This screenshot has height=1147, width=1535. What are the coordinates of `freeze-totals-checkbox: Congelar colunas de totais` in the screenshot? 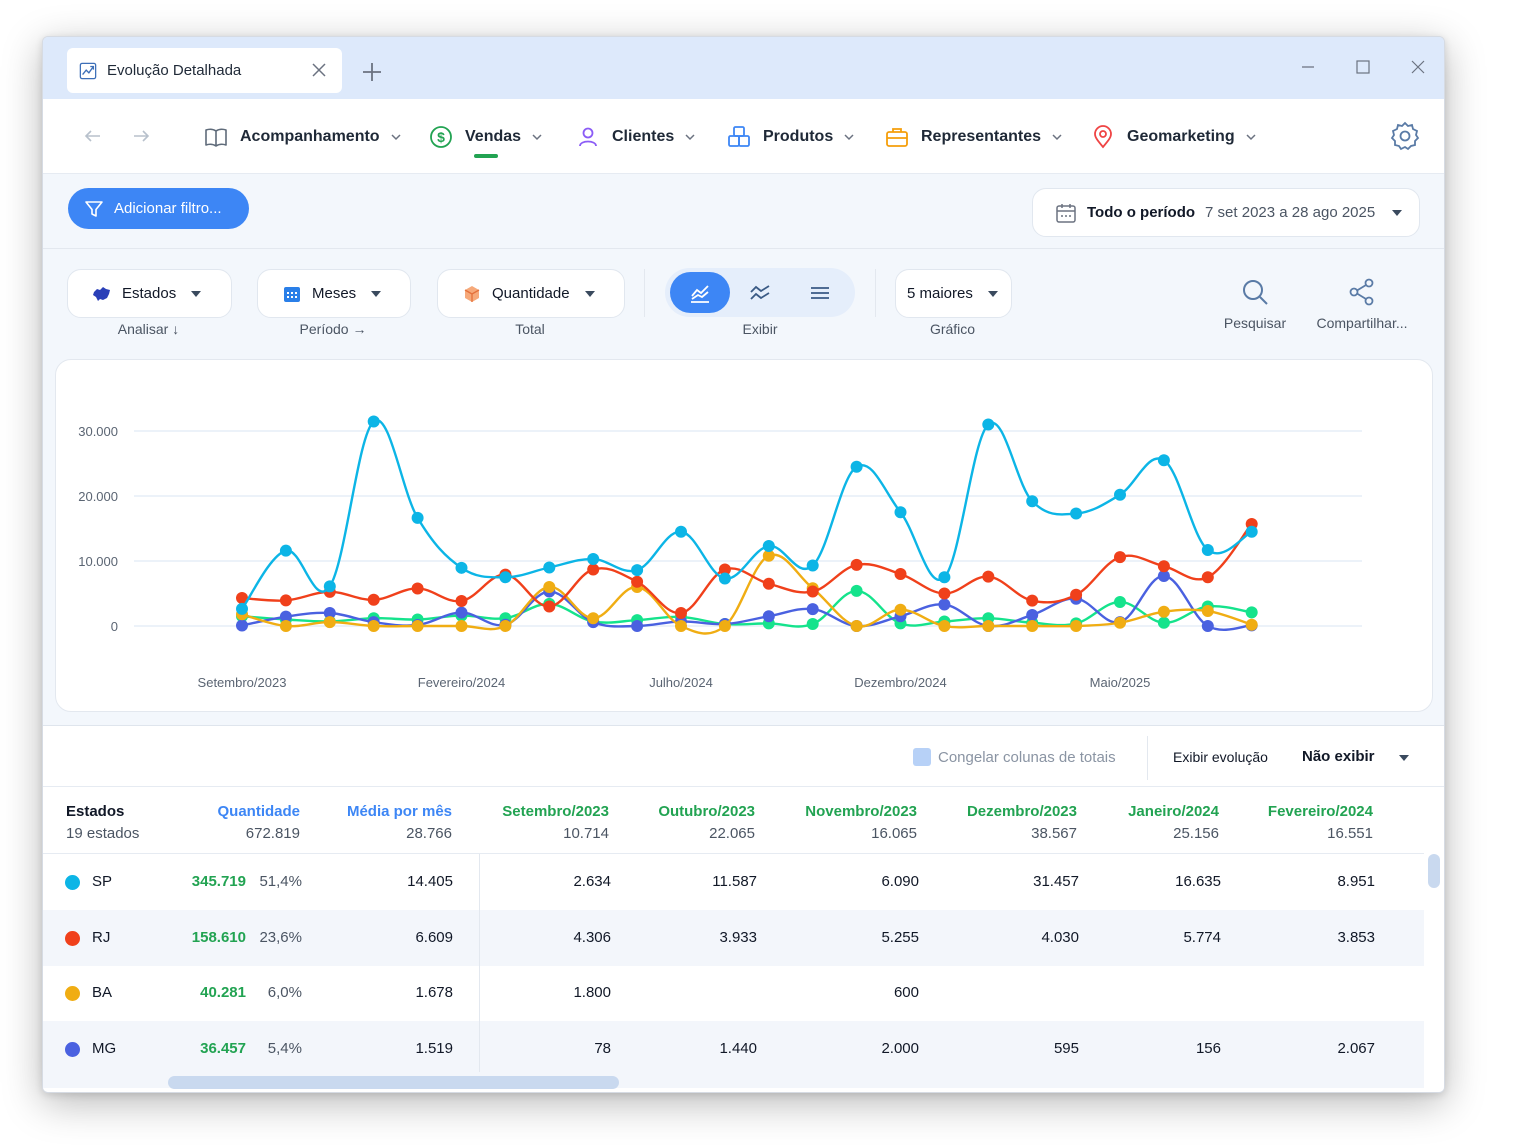 It's located at (1014, 757).